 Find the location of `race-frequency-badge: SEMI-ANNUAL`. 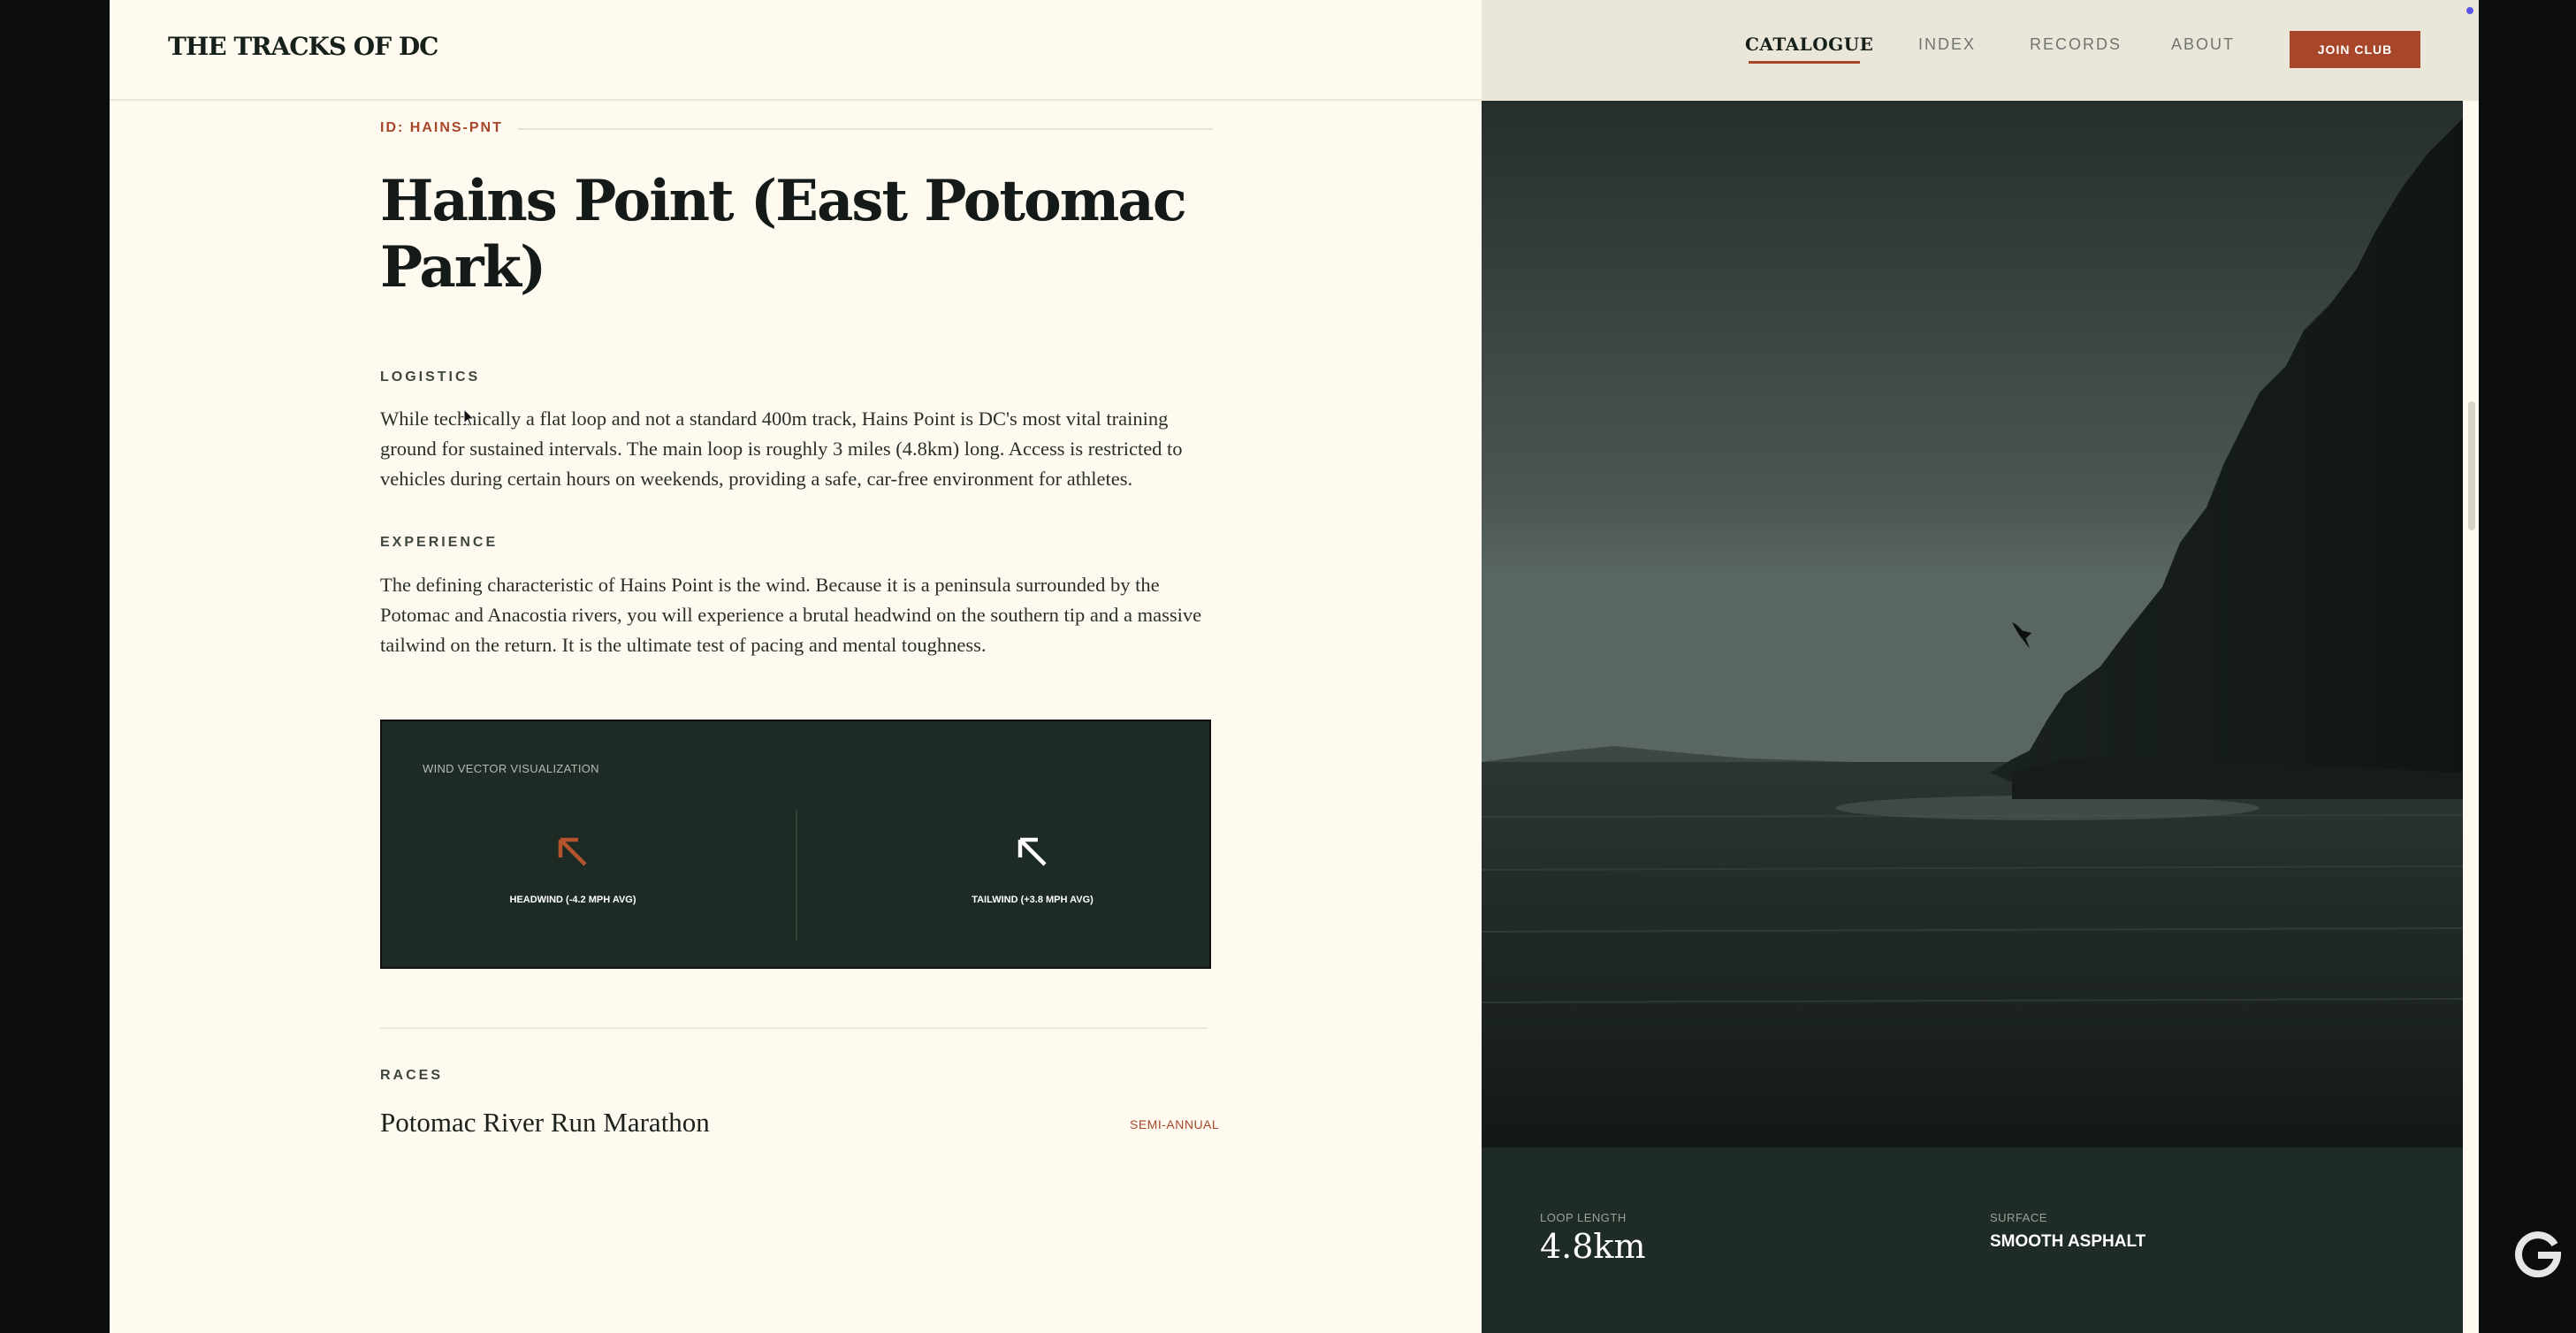

race-frequency-badge: SEMI-ANNUAL is located at coordinates (1175, 1124).